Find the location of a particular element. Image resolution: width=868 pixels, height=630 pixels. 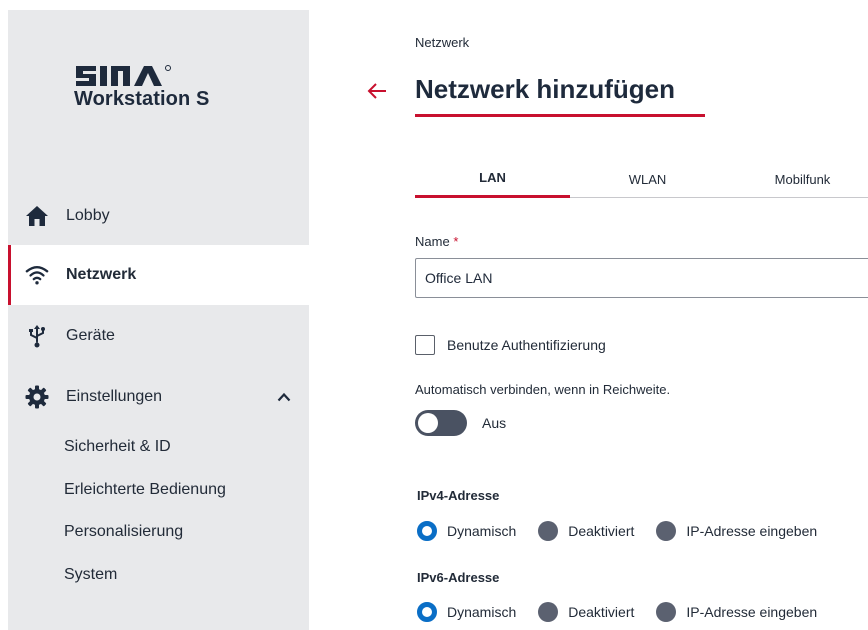

ipv6-radio-ip-eingeben is located at coordinates (666, 612).